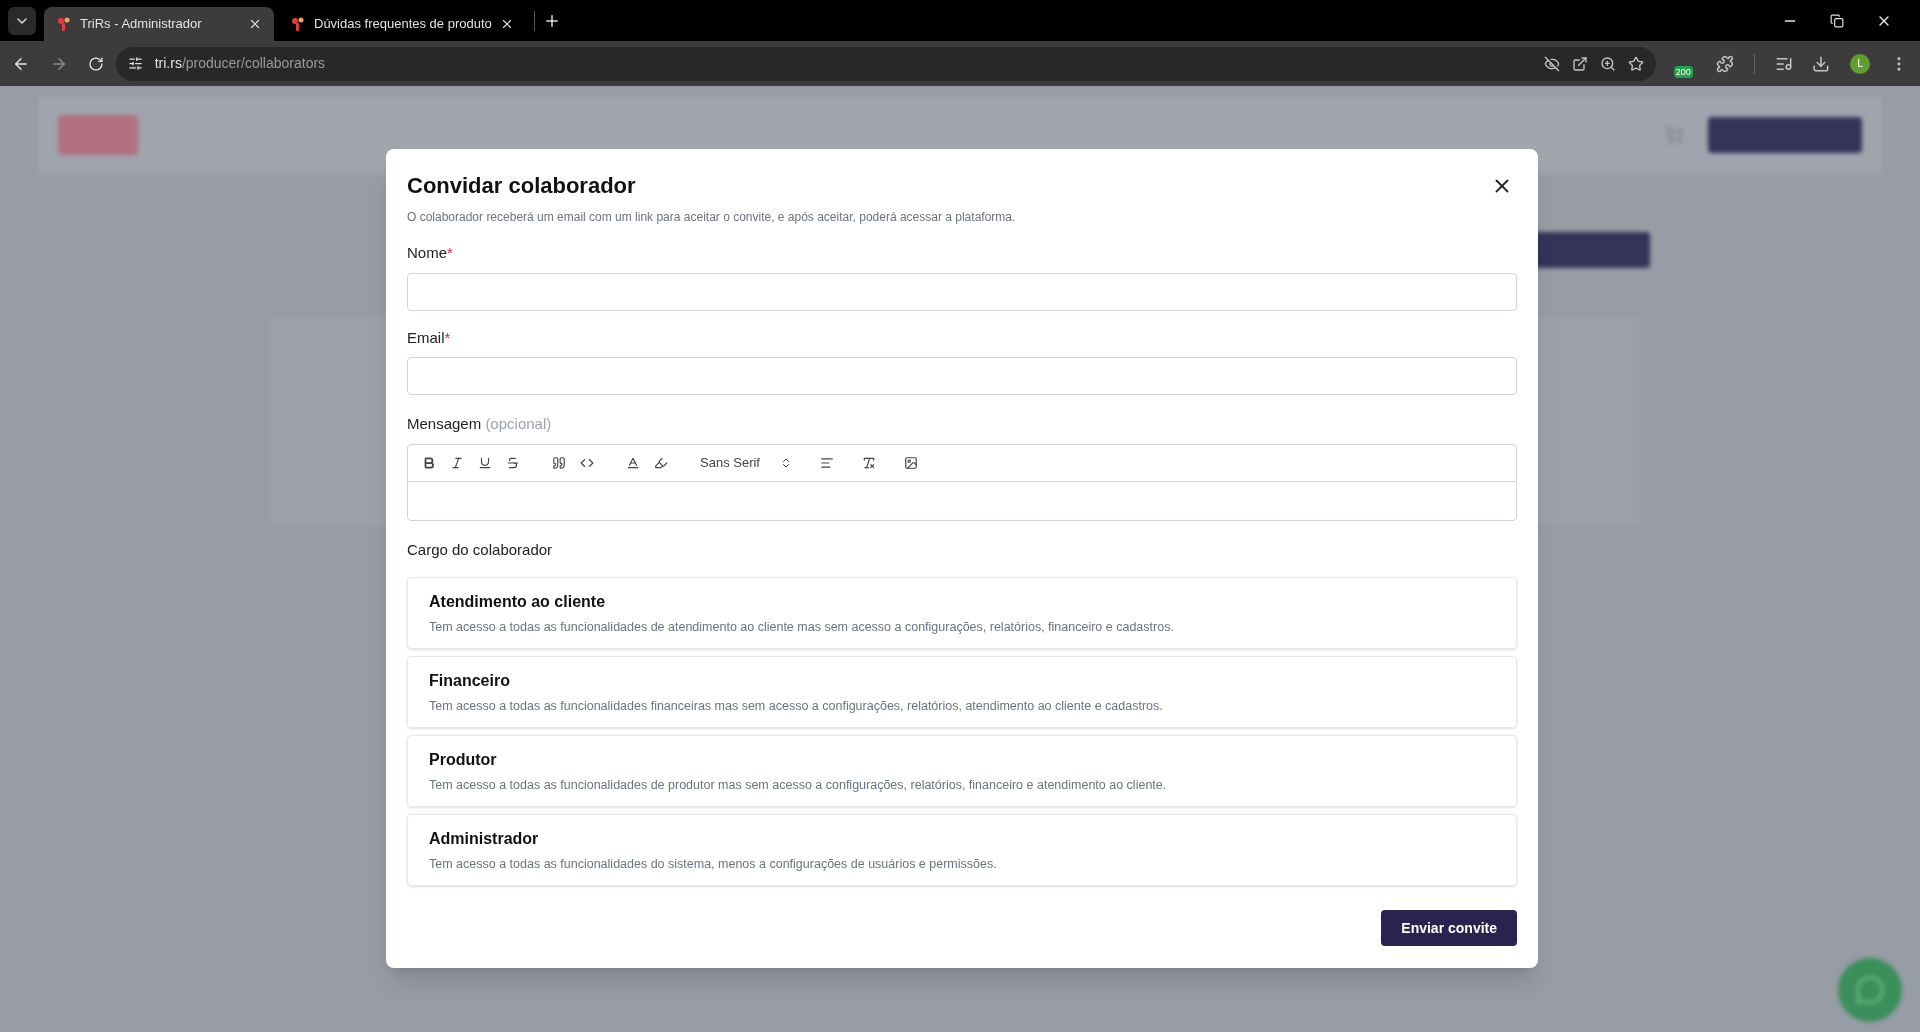 This screenshot has height=1032, width=1920. I want to click on role-option: Produtor Tem acesso a todas as funcionalidades de produtor mas sem acesso a configurações, relatórios, financeiro e atendimento ao cliente., so click(962, 771).